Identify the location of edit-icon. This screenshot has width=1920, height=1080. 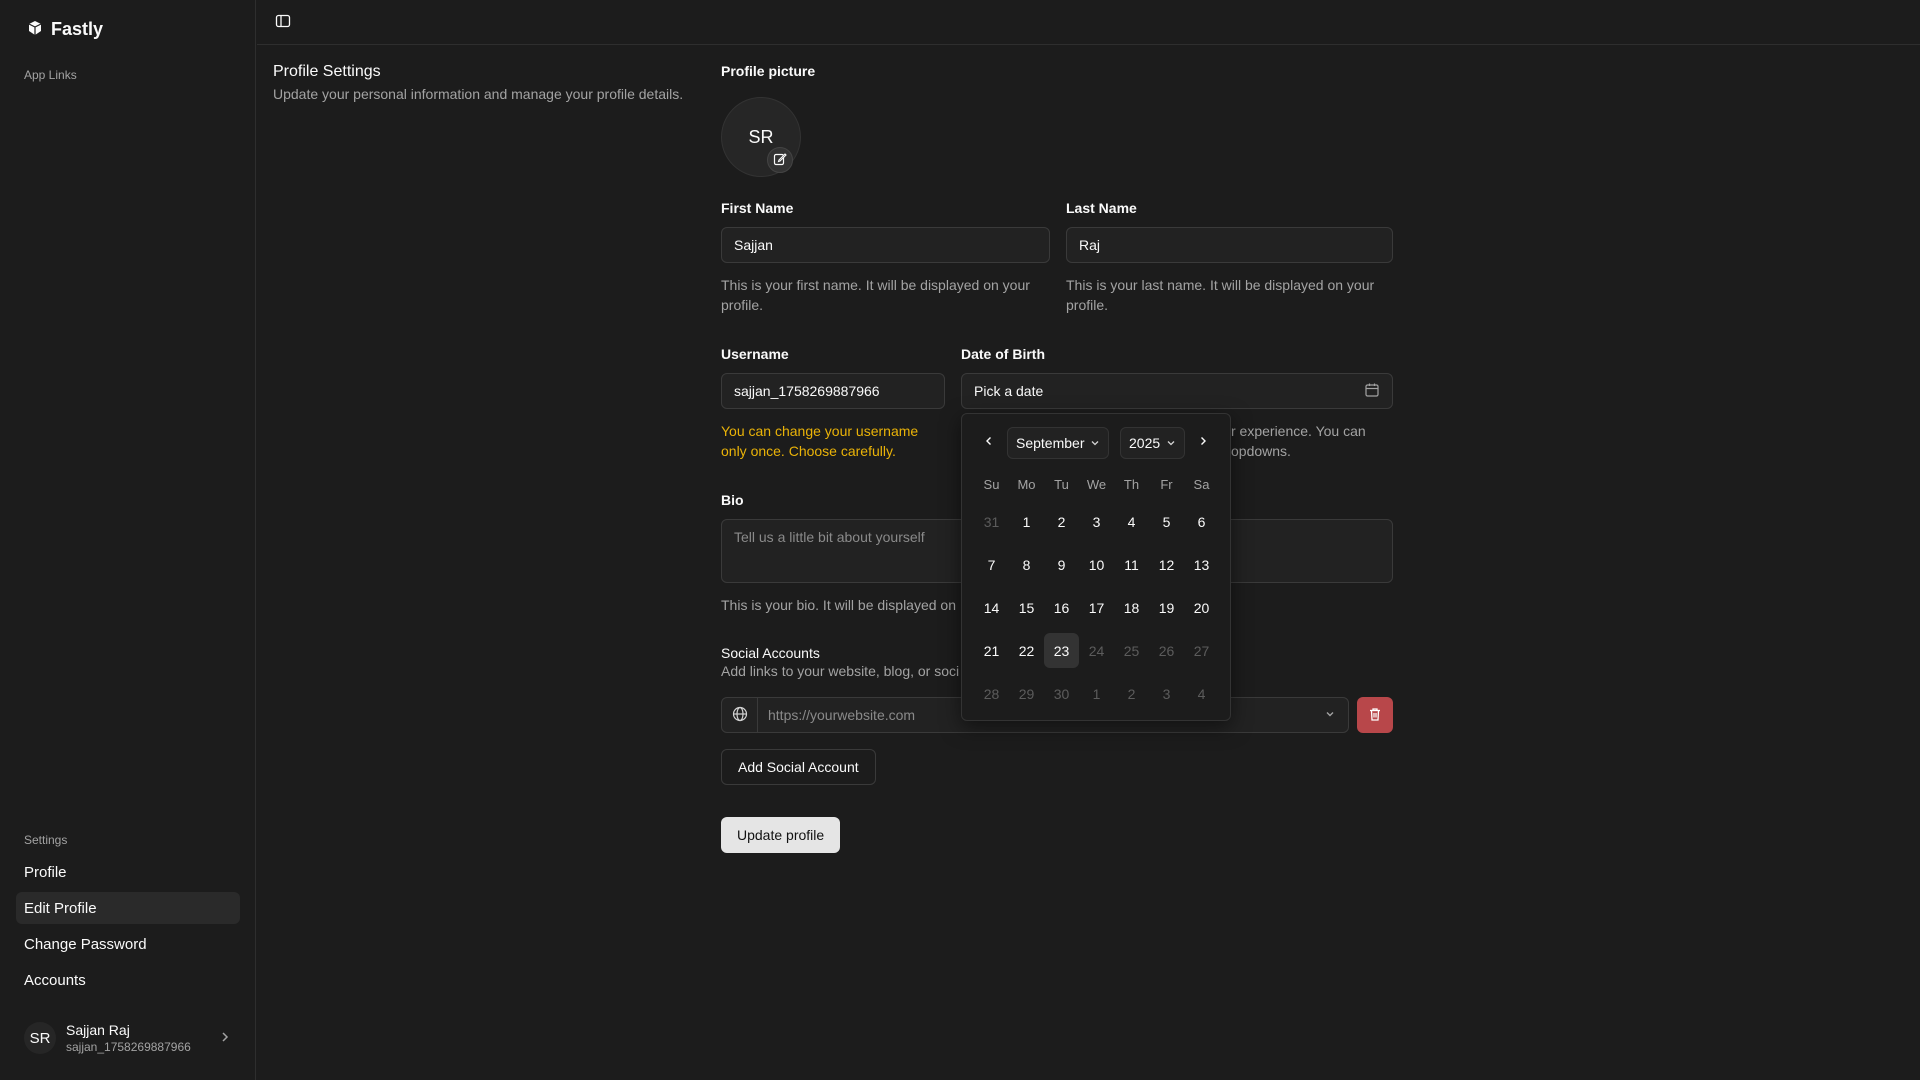
(780, 160).